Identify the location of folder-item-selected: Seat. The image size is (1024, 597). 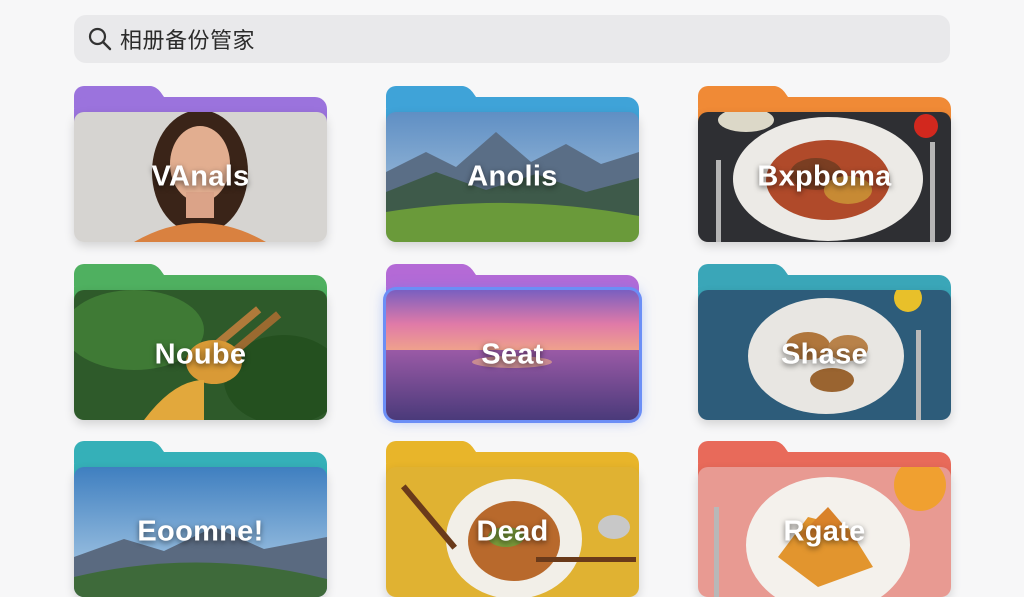
(512, 342).